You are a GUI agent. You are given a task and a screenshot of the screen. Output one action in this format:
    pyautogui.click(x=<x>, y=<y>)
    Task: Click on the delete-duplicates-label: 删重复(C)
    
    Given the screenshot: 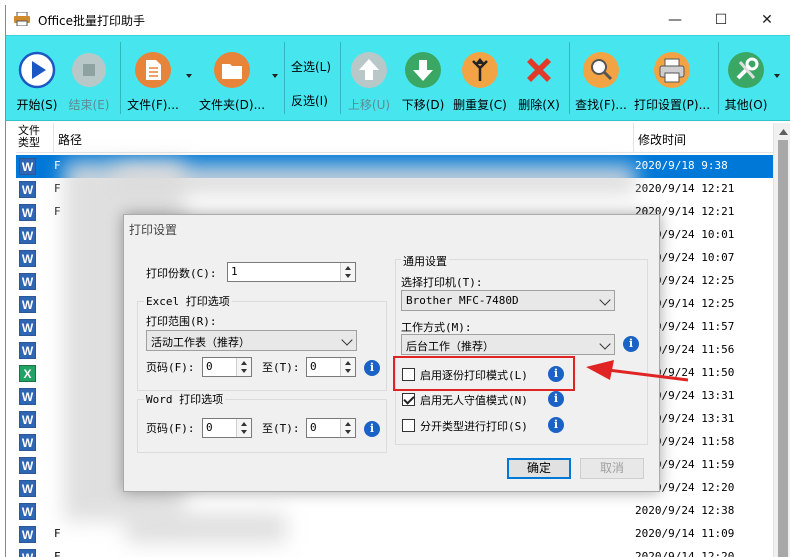 What is the action you would take?
    pyautogui.click(x=480, y=105)
    